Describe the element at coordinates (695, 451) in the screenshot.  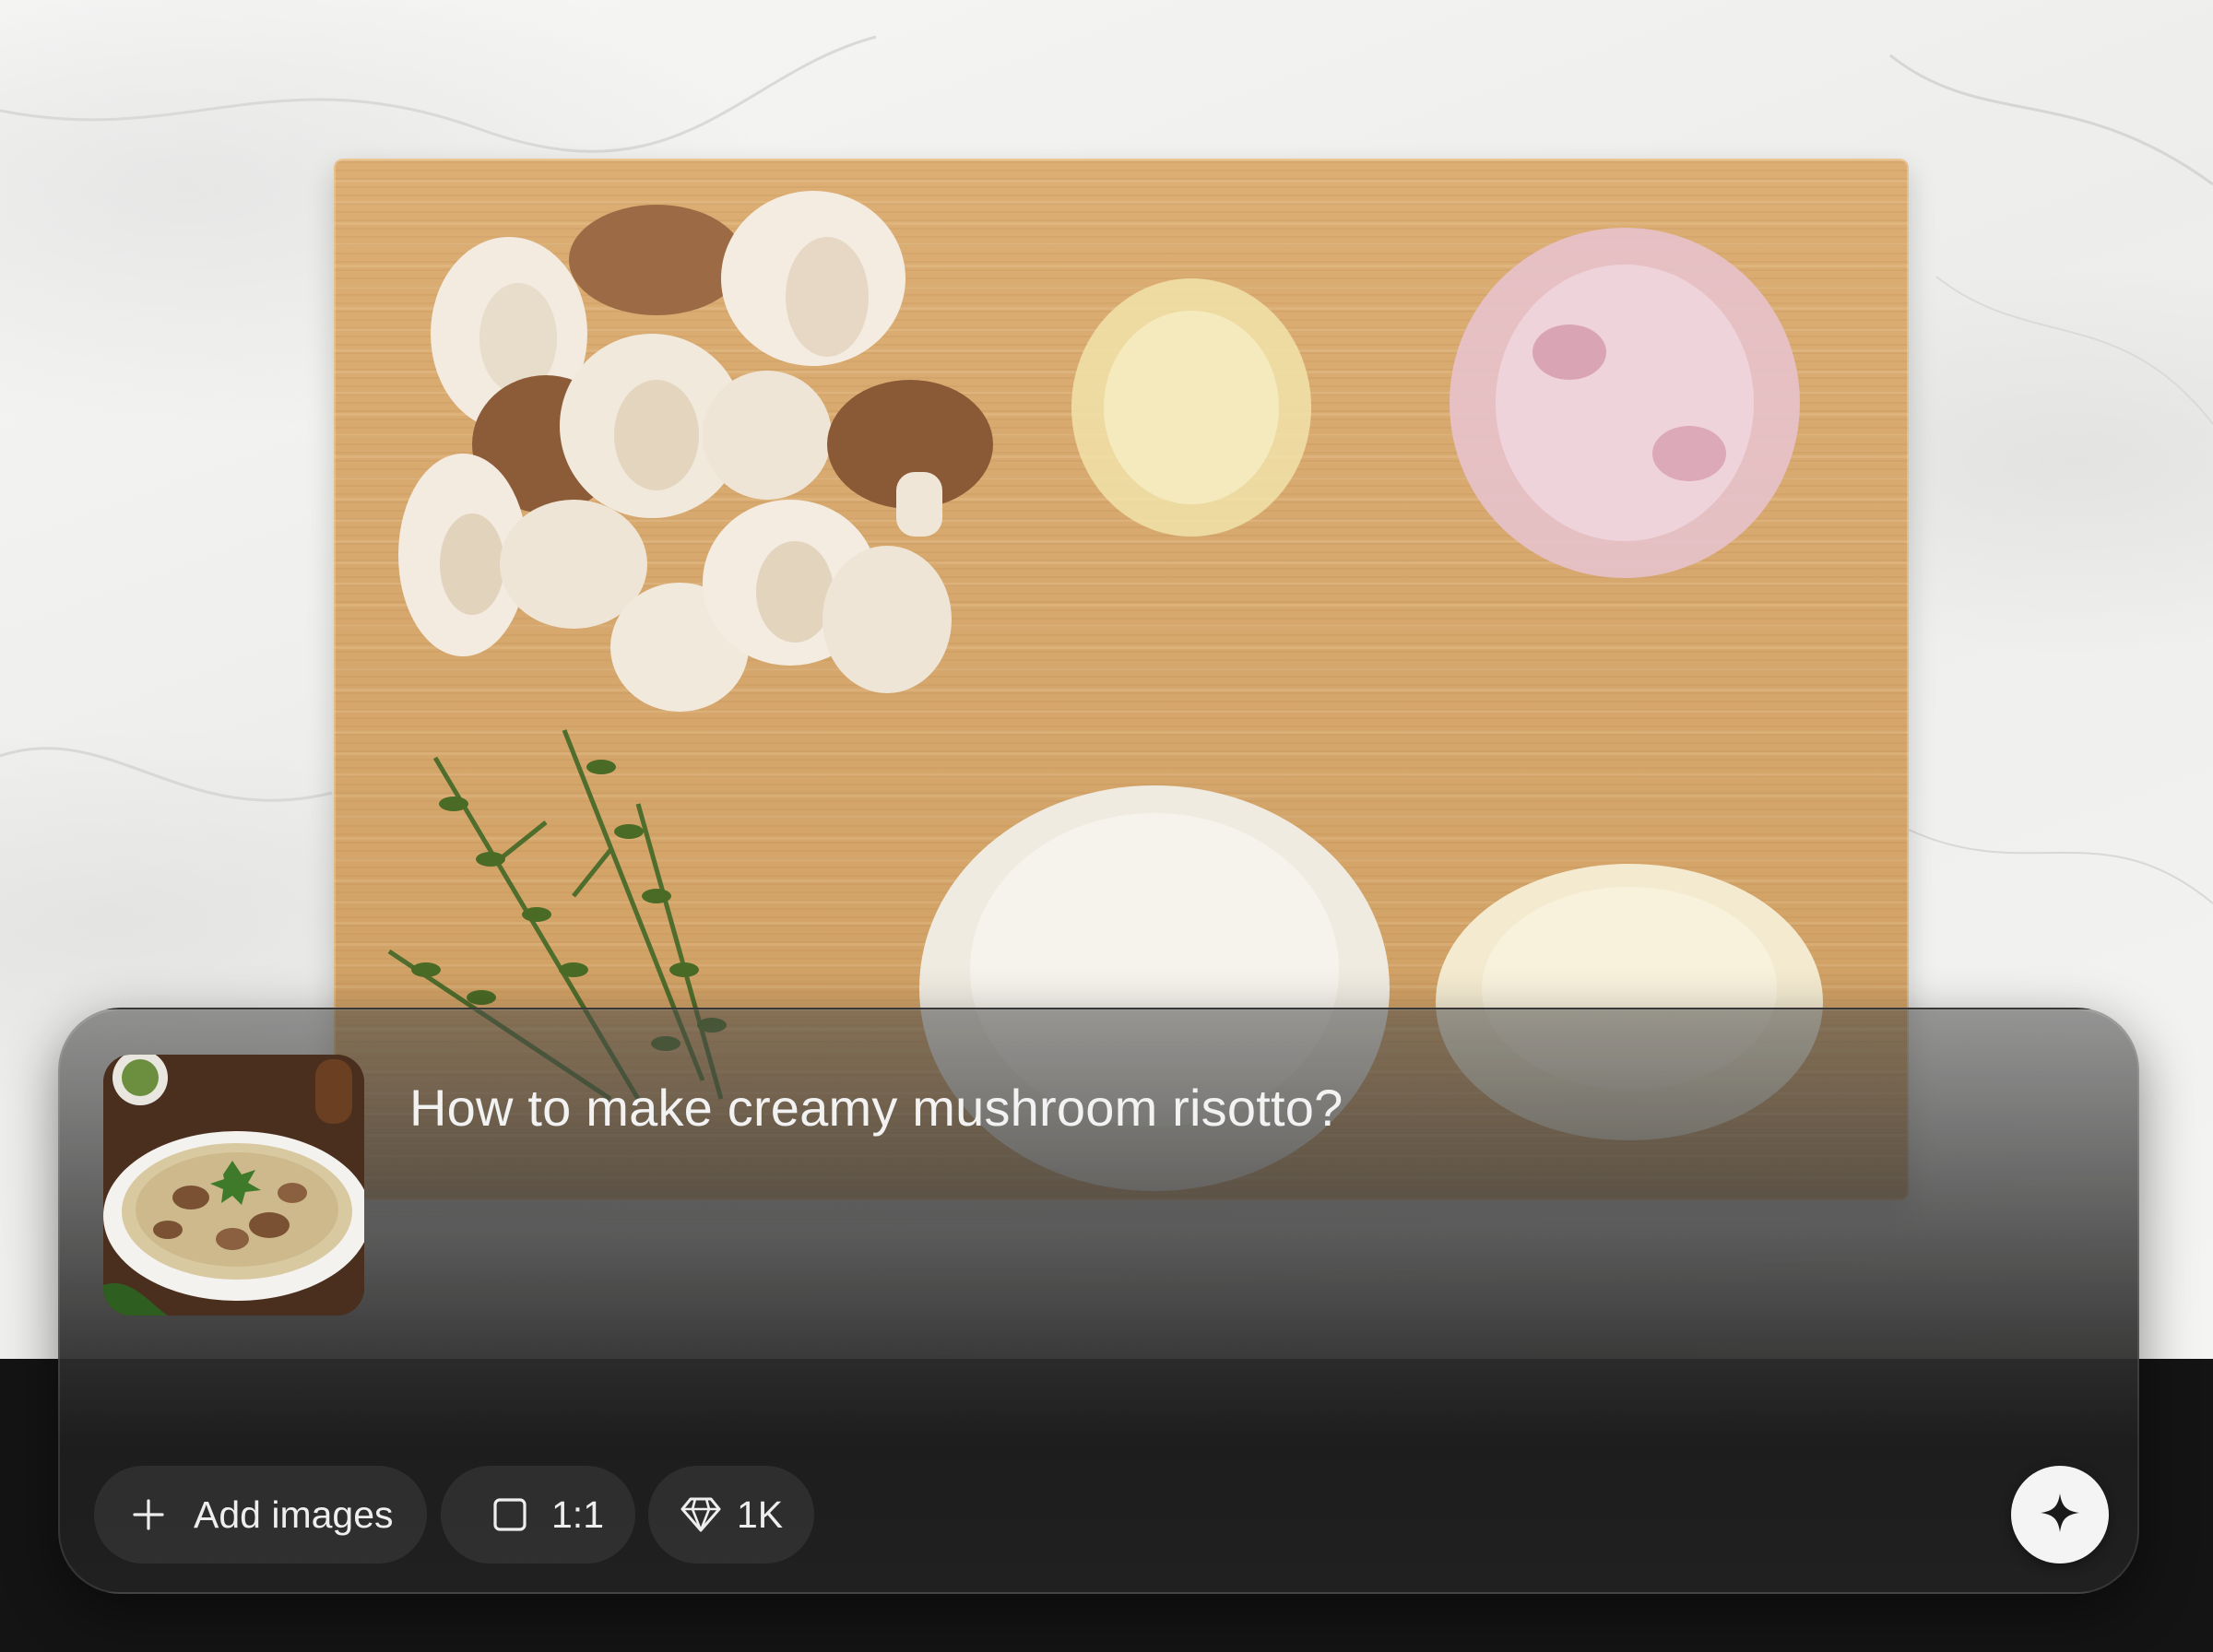
I see `mushrooms` at that location.